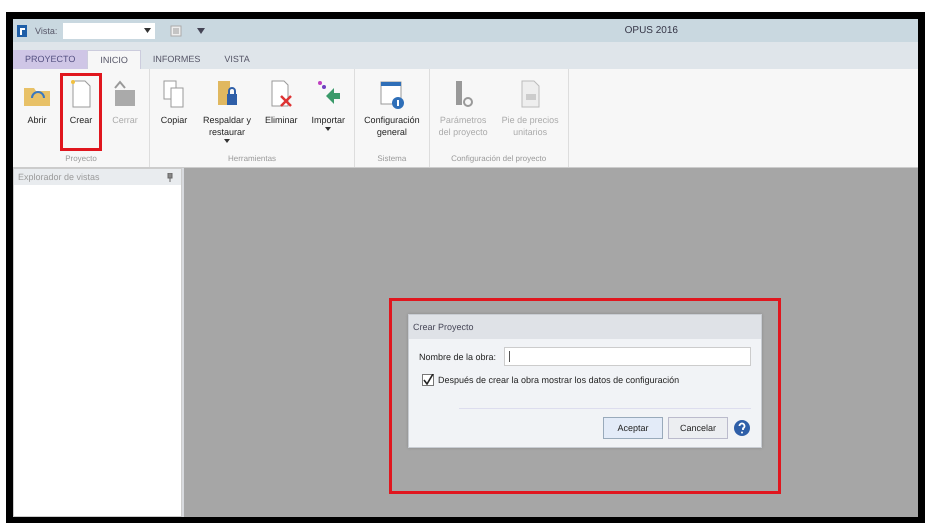 Image resolution: width=930 pixels, height=523 pixels. I want to click on app-logo-icon, so click(22, 30).